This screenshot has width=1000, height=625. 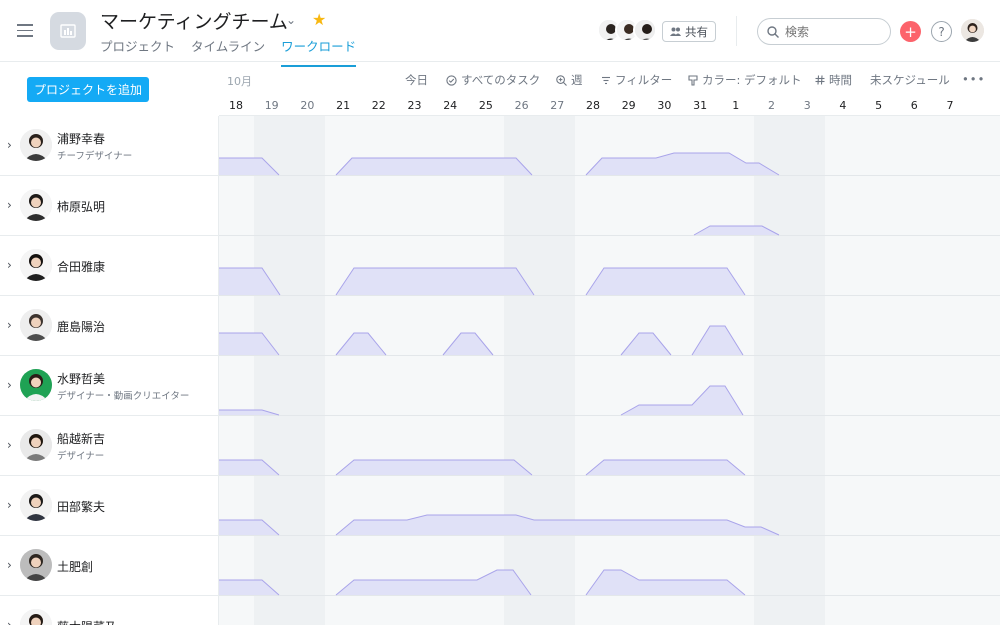 I want to click on tab-workload: ワークロード, so click(x=319, y=51).